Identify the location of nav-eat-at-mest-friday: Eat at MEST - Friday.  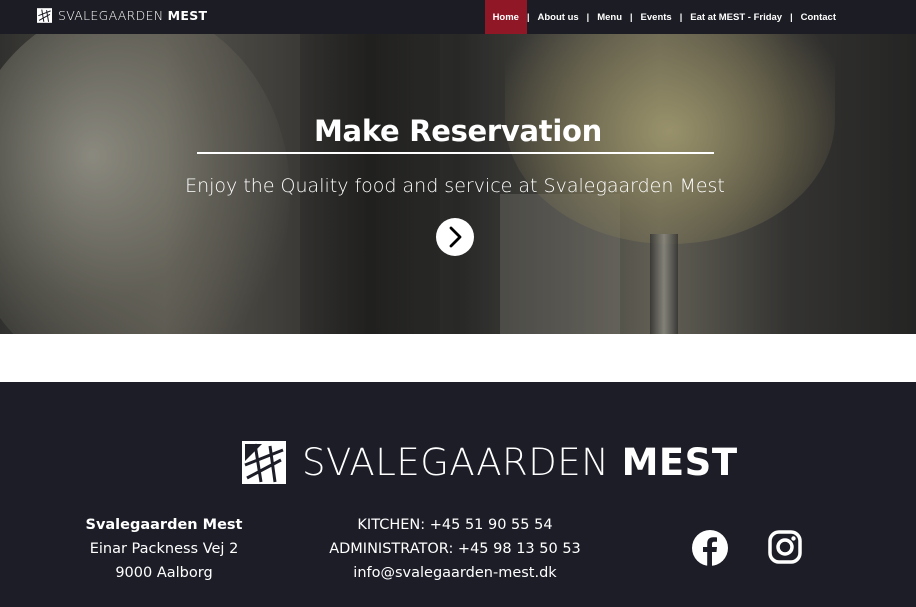
(736, 17).